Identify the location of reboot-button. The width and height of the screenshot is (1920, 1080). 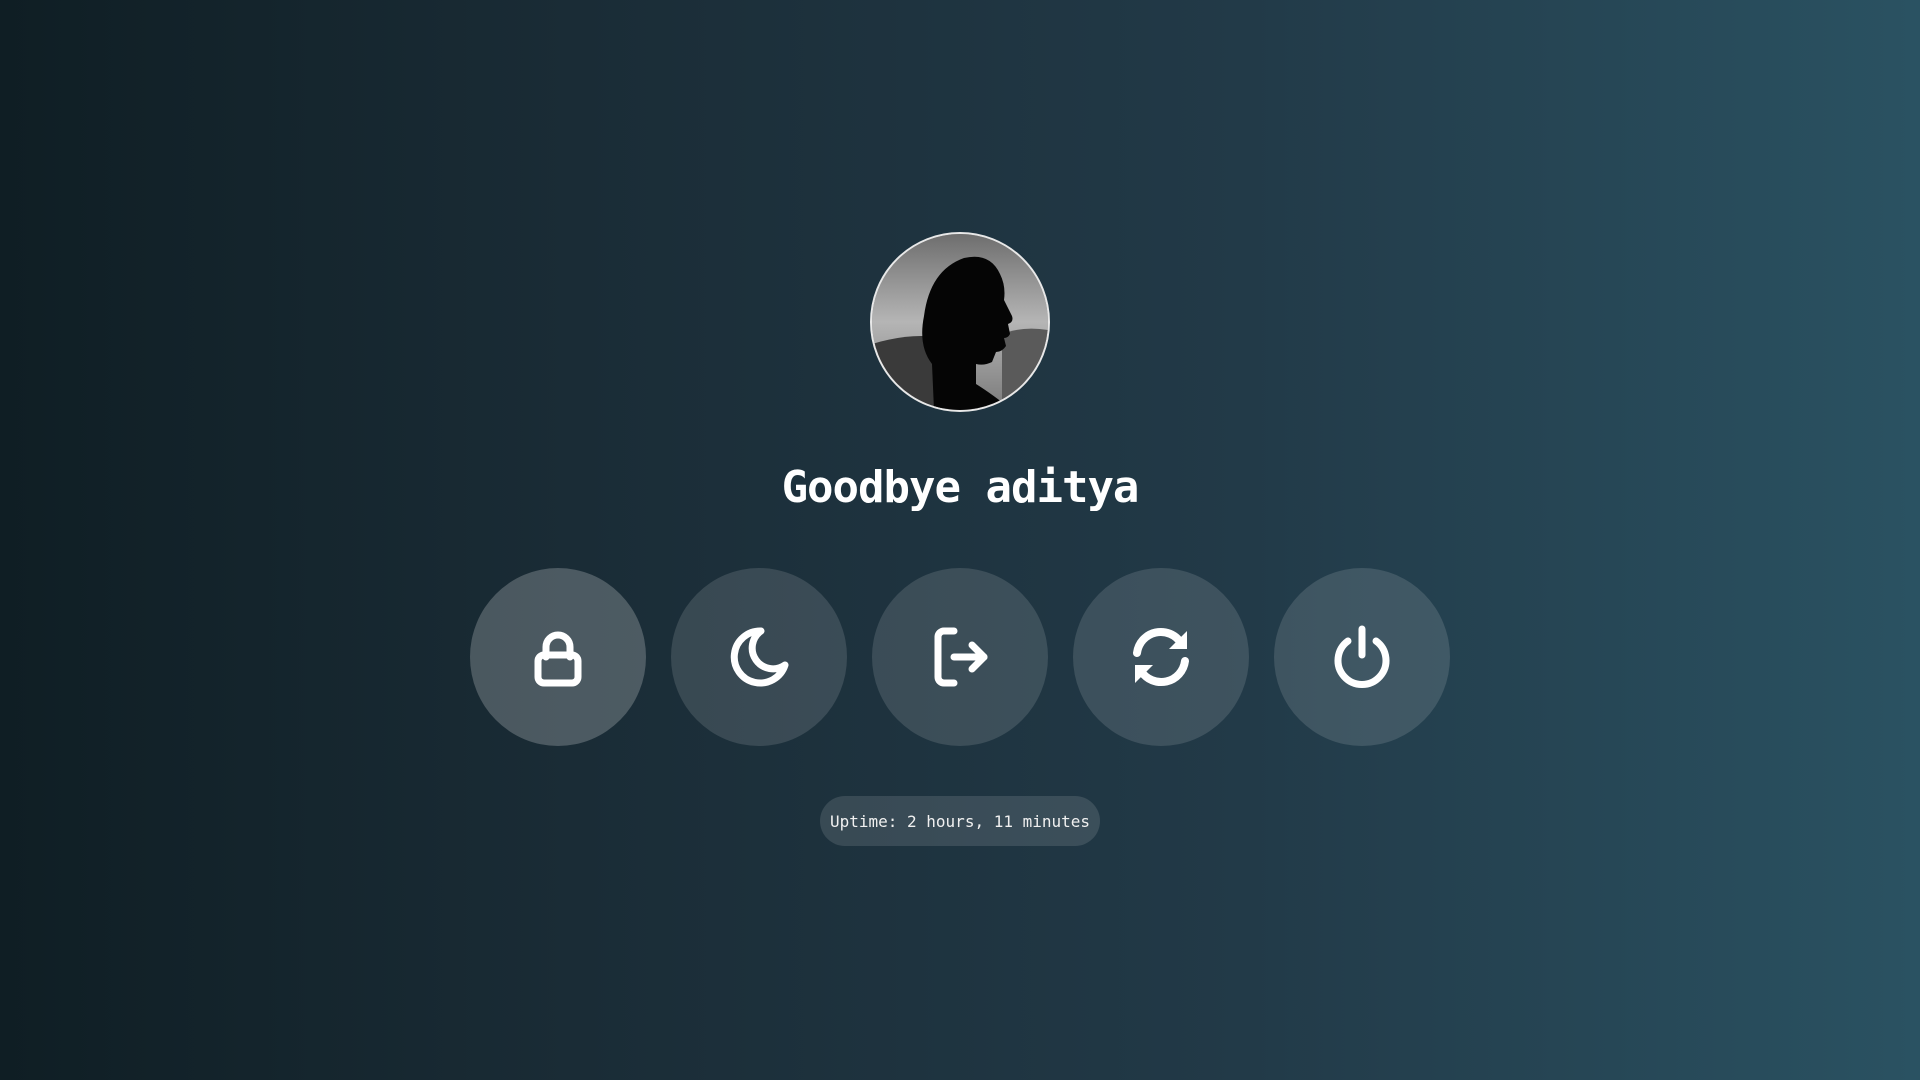
(1161, 657).